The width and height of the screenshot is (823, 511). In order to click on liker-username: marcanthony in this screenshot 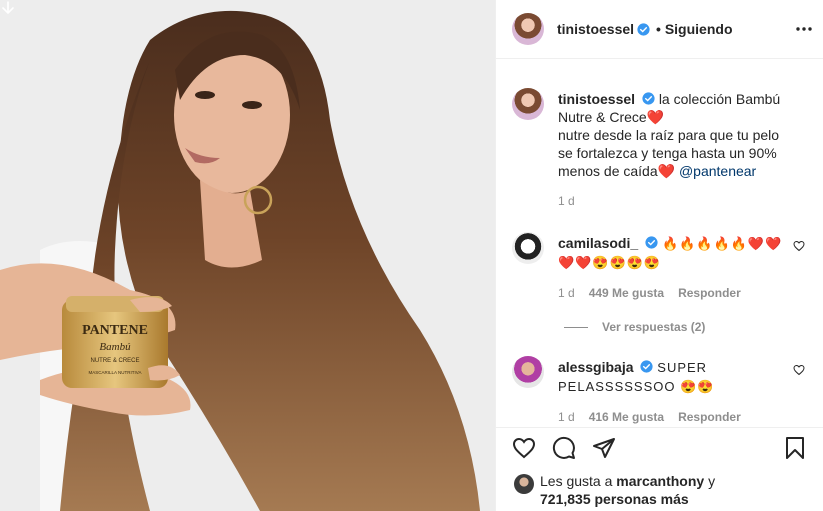, I will do `click(660, 481)`.